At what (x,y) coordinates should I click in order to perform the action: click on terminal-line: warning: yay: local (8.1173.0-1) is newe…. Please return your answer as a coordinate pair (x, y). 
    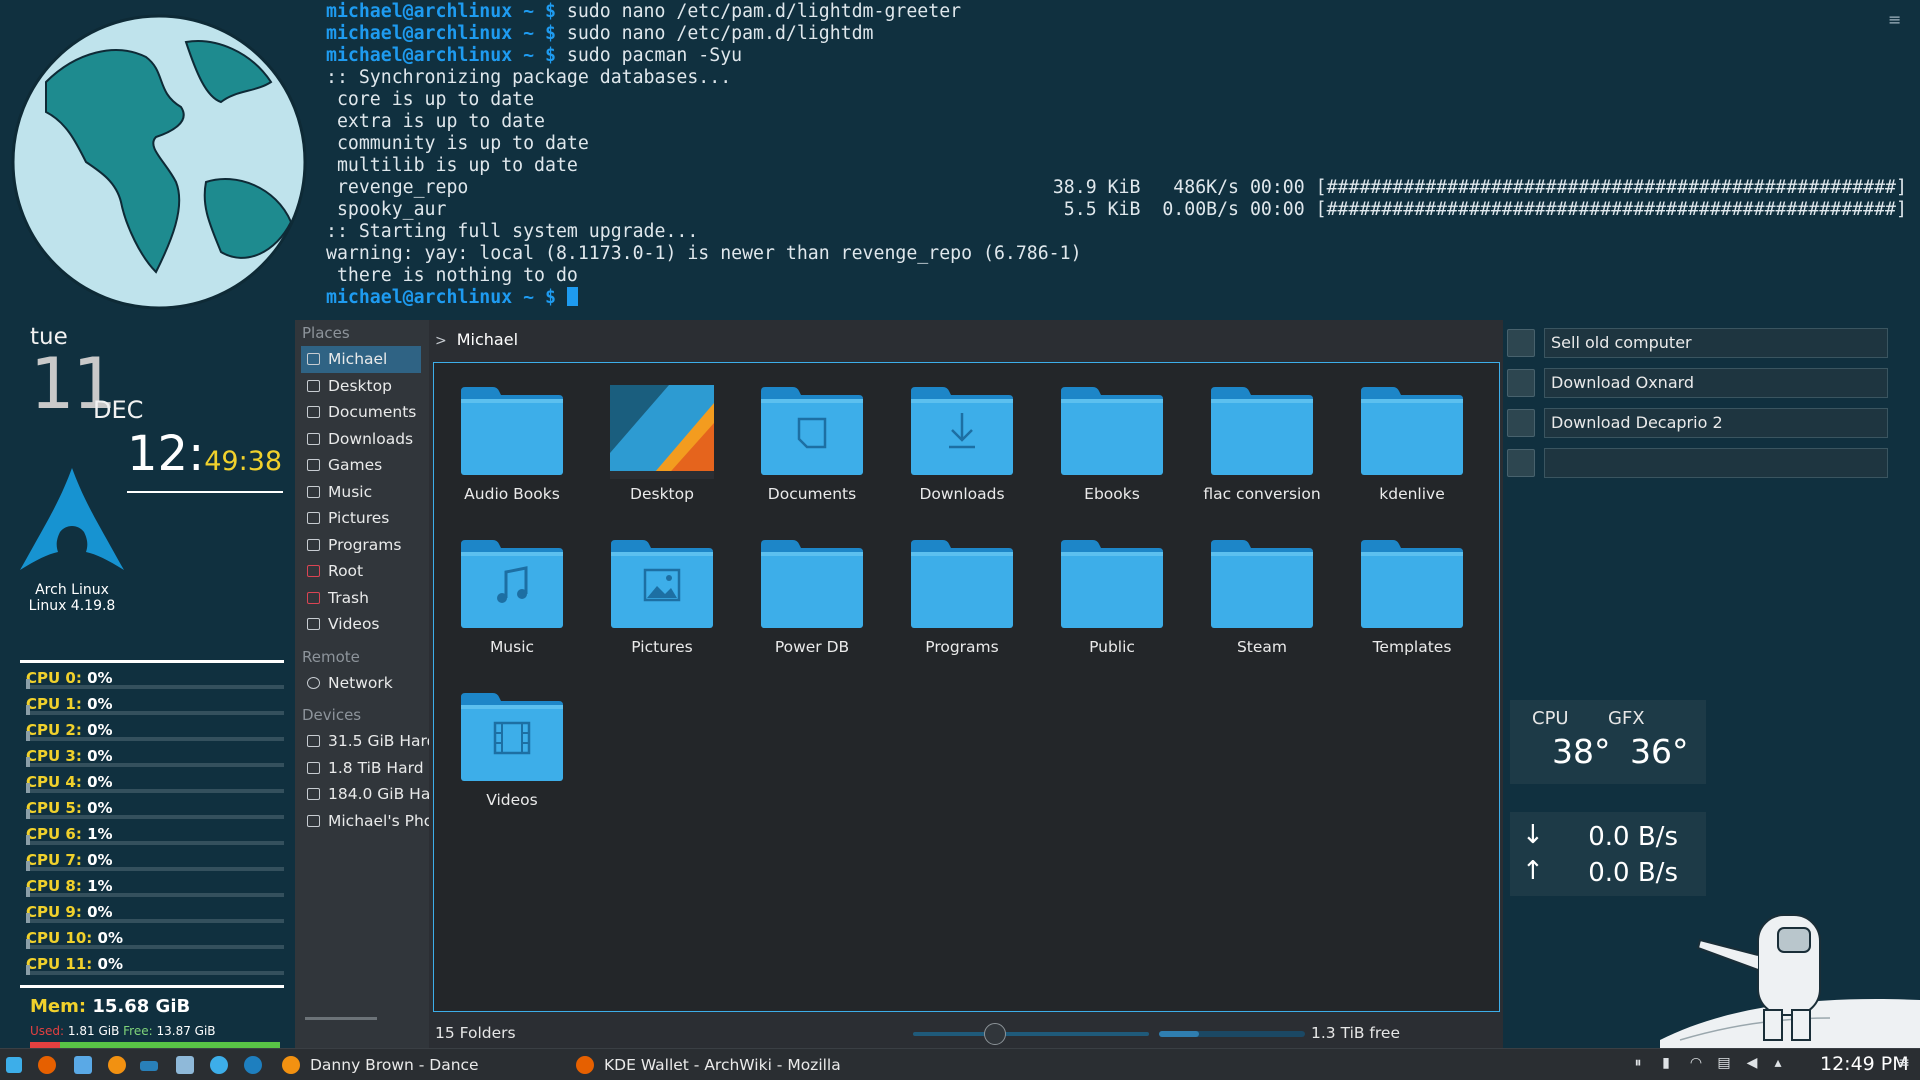
    Looking at the image, I should click on (1121, 254).